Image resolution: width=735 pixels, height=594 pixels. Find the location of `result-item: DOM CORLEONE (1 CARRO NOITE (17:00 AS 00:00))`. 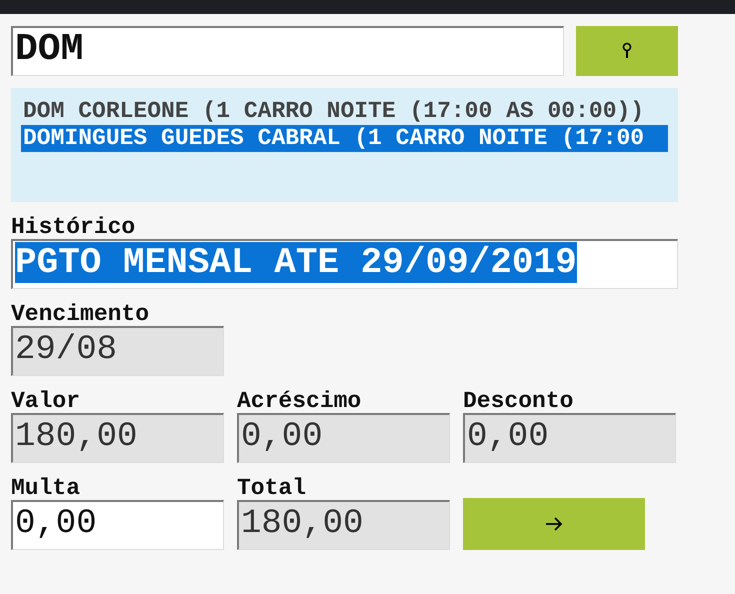

result-item: DOM CORLEONE (1 CARRO NOITE (17:00 AS 00:00)) is located at coordinates (333, 111).